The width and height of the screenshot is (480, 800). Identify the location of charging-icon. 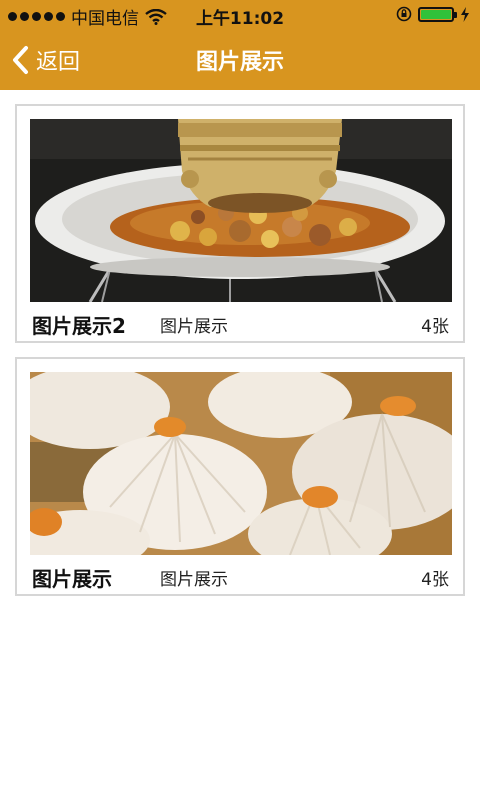
(465, 14).